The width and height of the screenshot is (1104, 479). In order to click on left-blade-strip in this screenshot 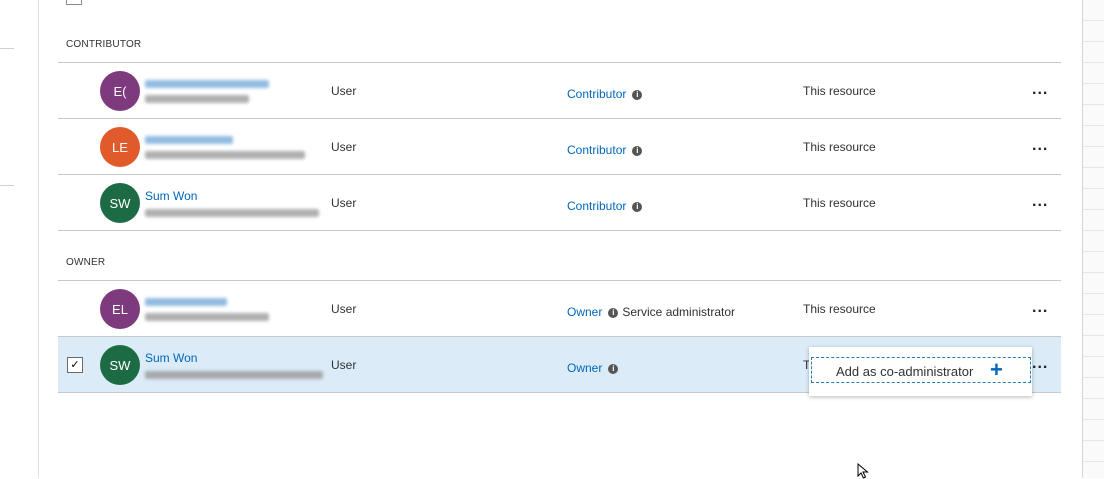, I will do `click(19, 239)`.